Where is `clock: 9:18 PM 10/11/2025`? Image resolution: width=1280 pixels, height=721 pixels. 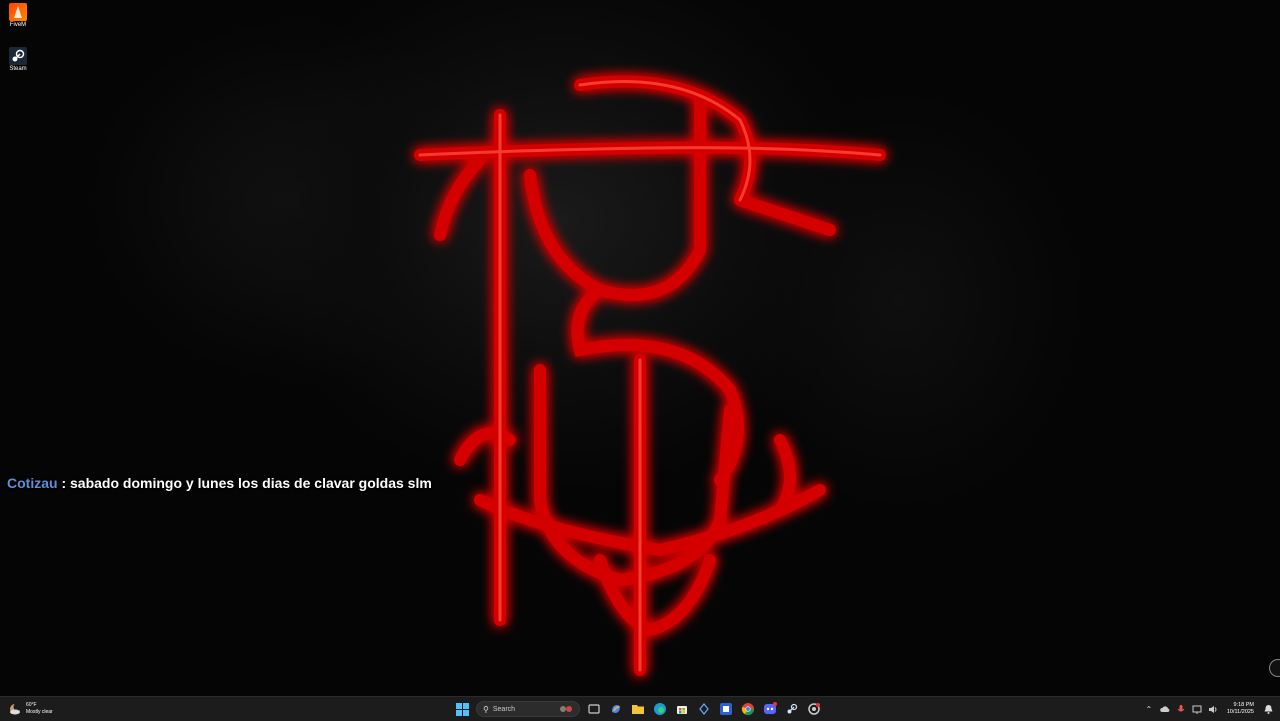
clock: 9:18 PM 10/11/2025 is located at coordinates (1240, 709).